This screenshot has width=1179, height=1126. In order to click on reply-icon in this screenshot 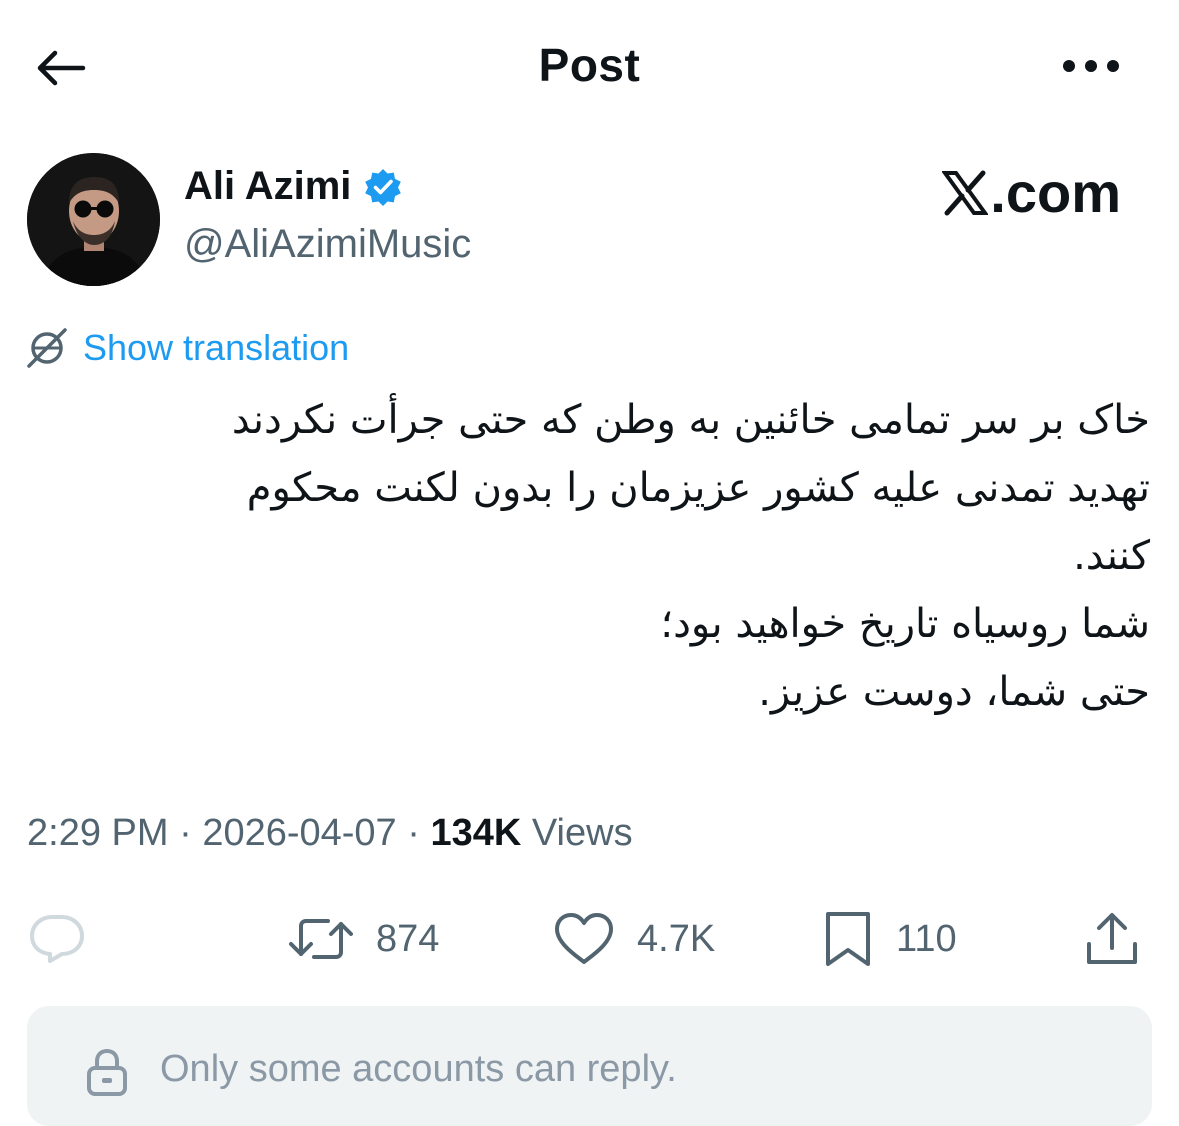, I will do `click(57, 939)`.